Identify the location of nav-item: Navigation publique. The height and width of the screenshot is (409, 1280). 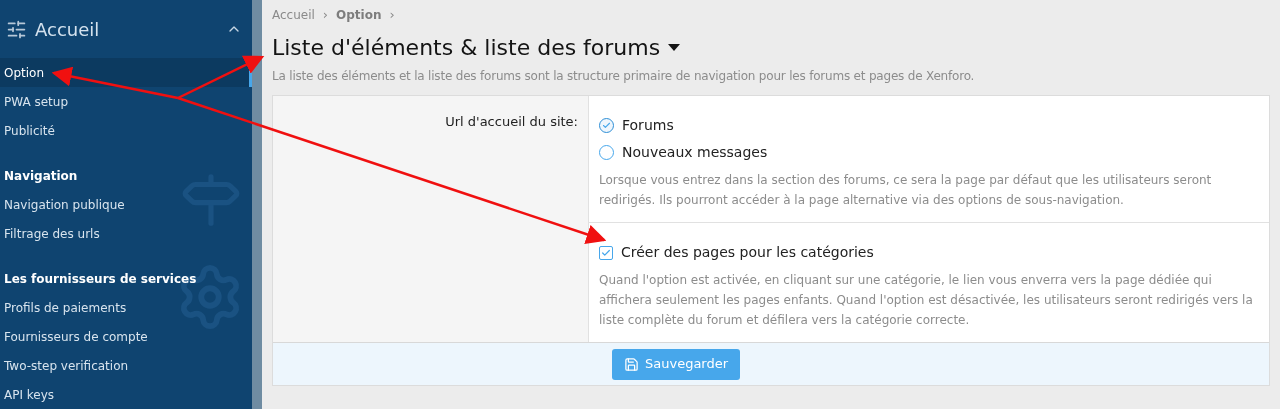
(126, 204).